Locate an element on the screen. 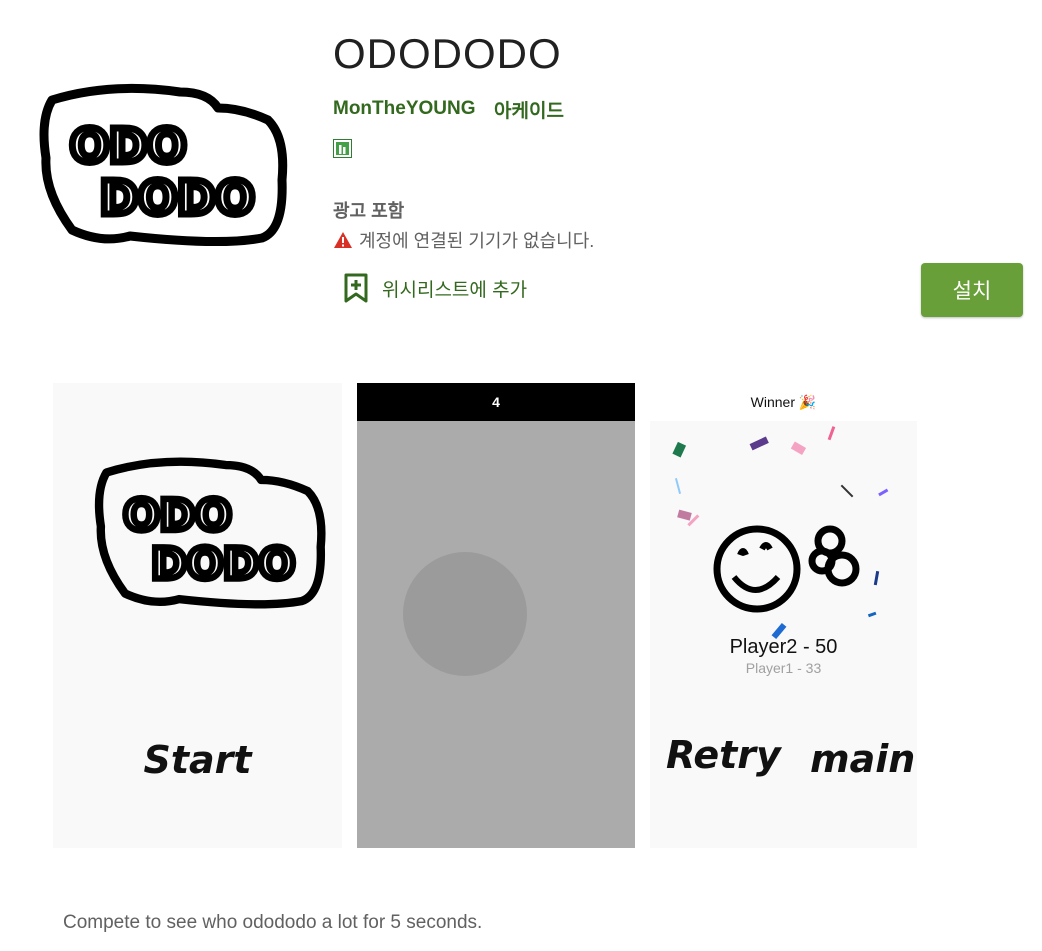 This screenshot has width=1042, height=951. app-title: ODODODO is located at coordinates (447, 53).